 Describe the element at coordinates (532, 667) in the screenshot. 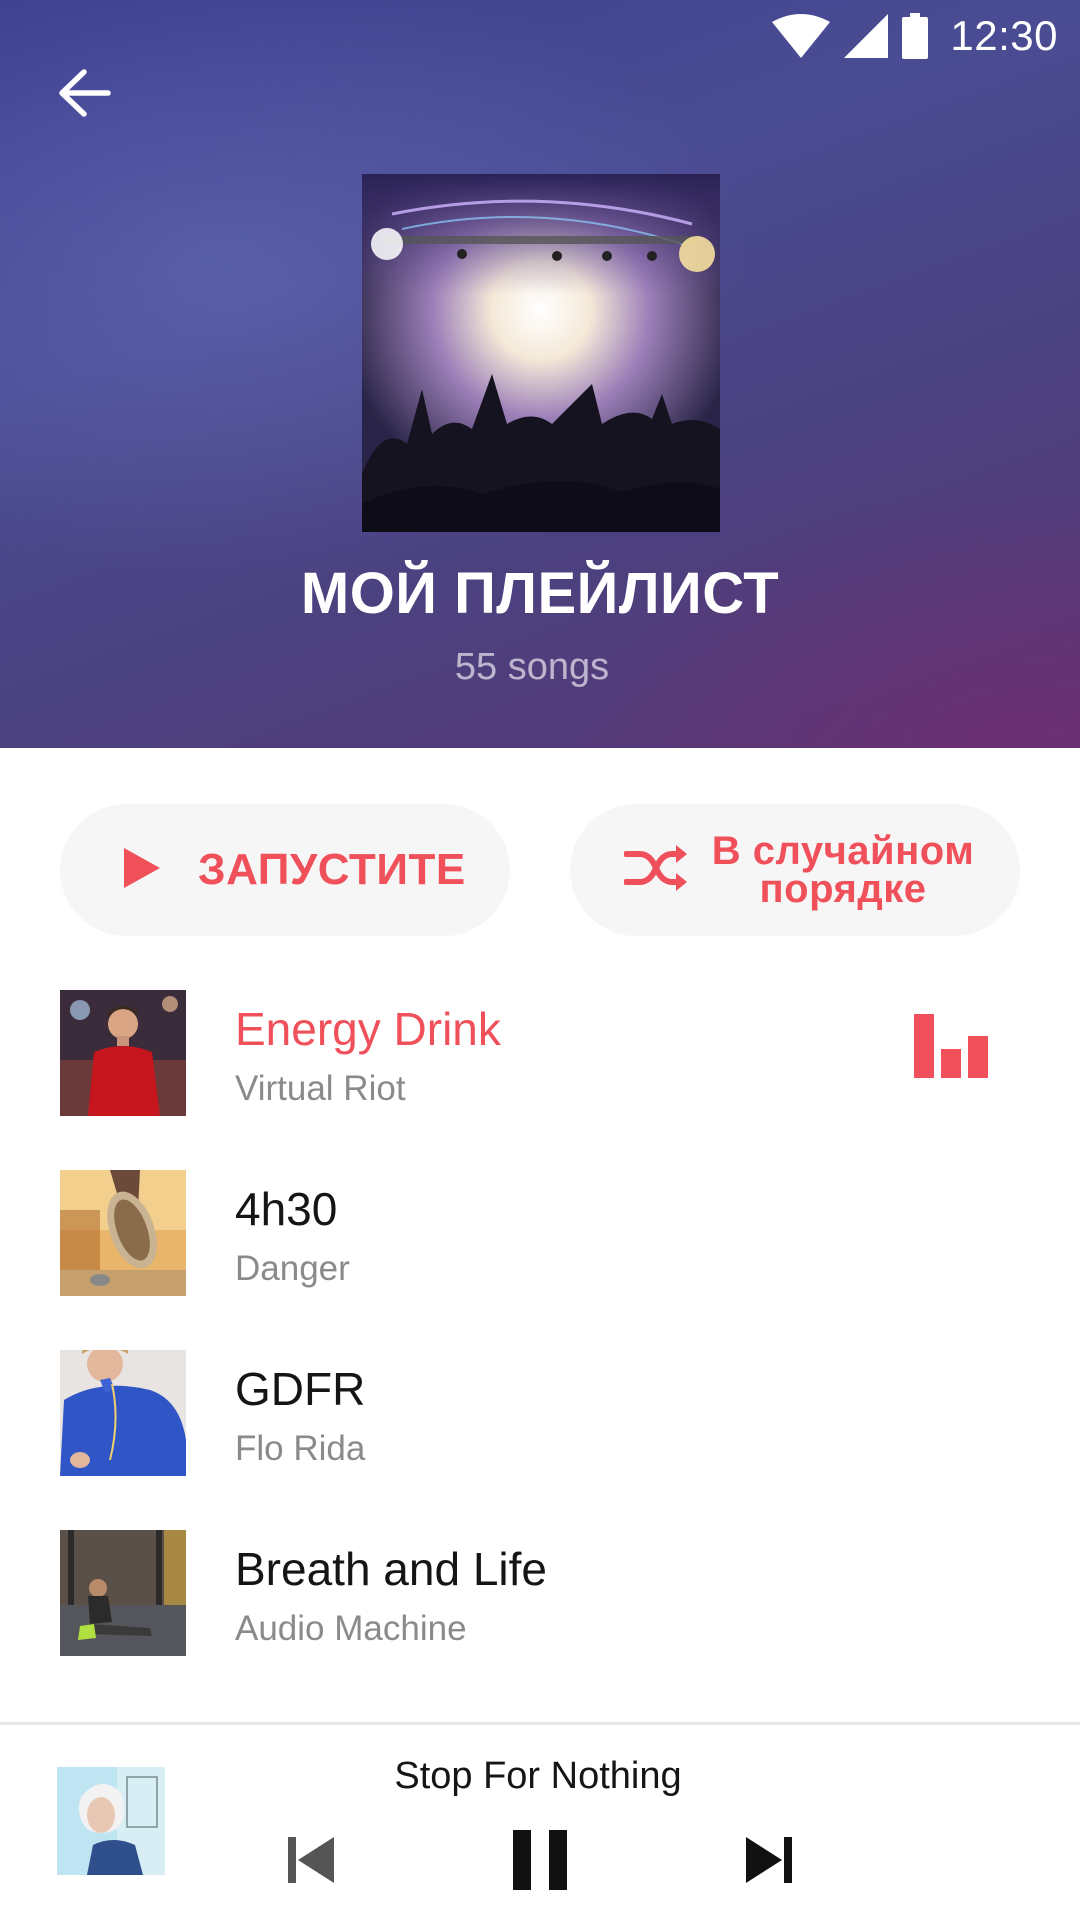

I see `song-count: 55 songs` at that location.